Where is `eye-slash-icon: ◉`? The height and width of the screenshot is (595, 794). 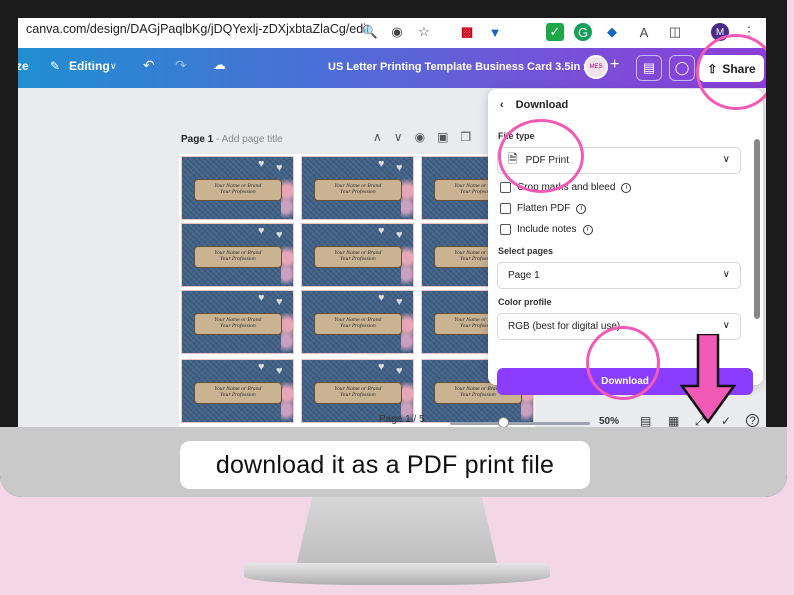
eye-slash-icon: ◉ is located at coordinates (397, 32).